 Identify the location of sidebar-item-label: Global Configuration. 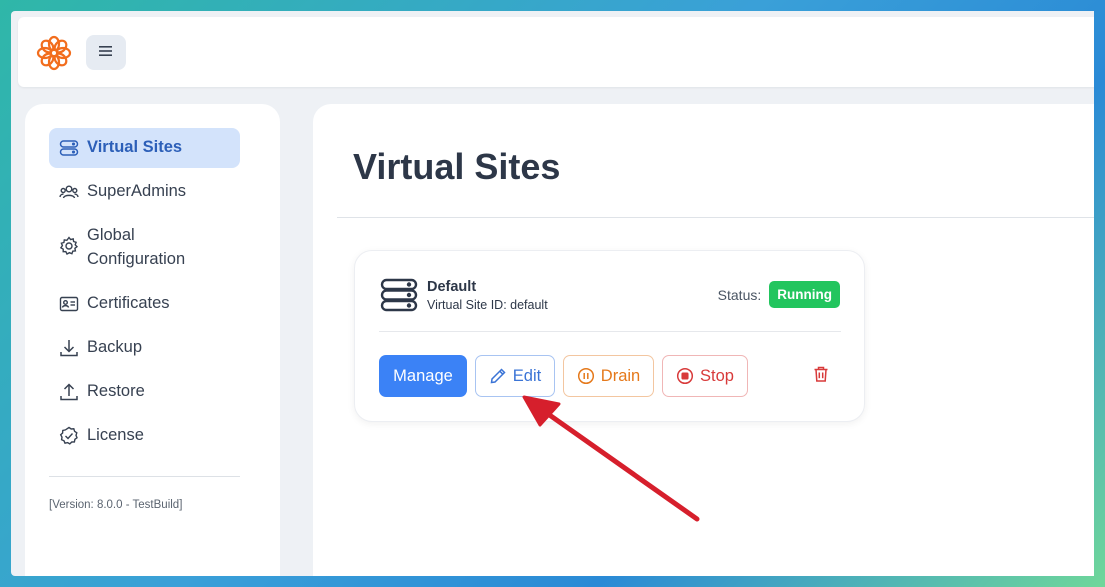
(136, 247).